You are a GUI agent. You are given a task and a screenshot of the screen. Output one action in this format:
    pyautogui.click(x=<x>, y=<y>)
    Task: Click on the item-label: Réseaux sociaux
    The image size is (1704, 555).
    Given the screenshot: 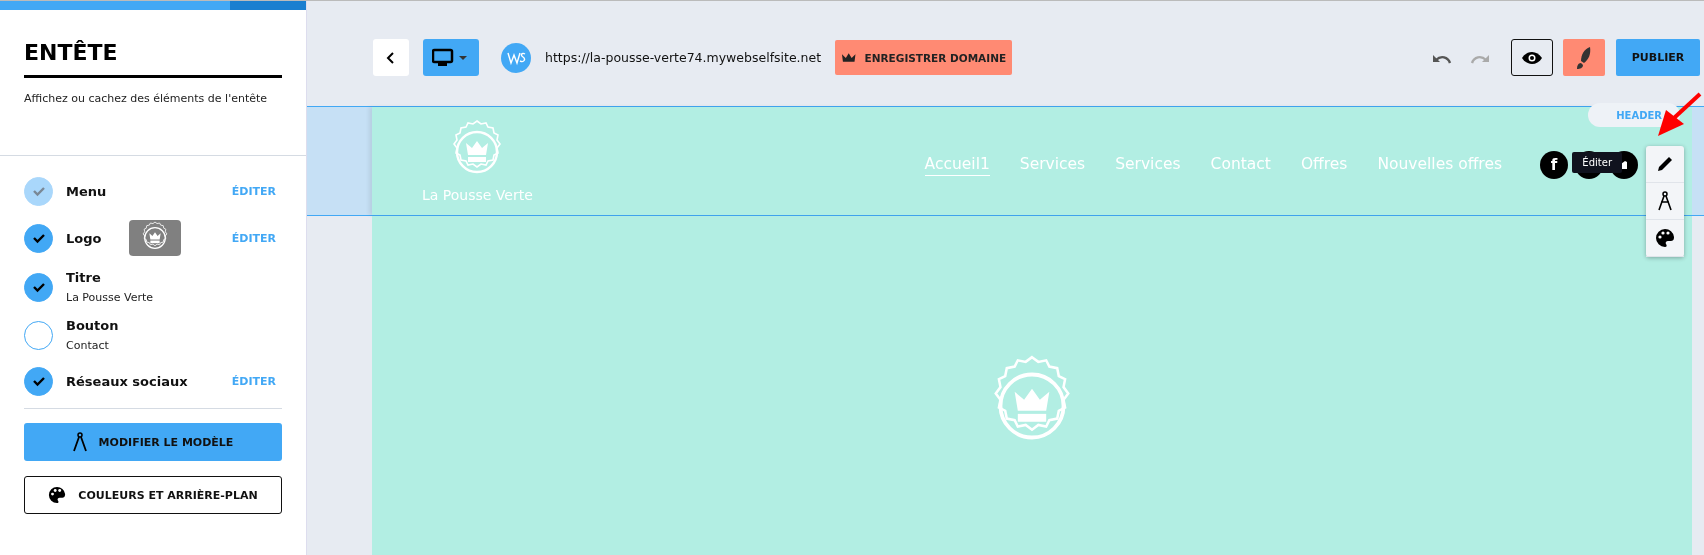 What is the action you would take?
    pyautogui.click(x=127, y=381)
    